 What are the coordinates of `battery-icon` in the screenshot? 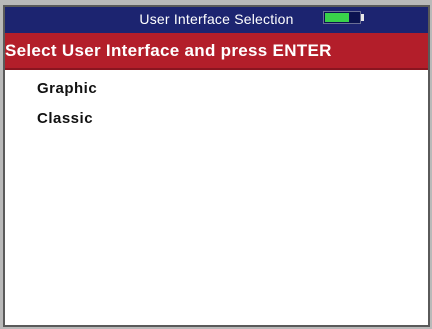 It's located at (345, 17).